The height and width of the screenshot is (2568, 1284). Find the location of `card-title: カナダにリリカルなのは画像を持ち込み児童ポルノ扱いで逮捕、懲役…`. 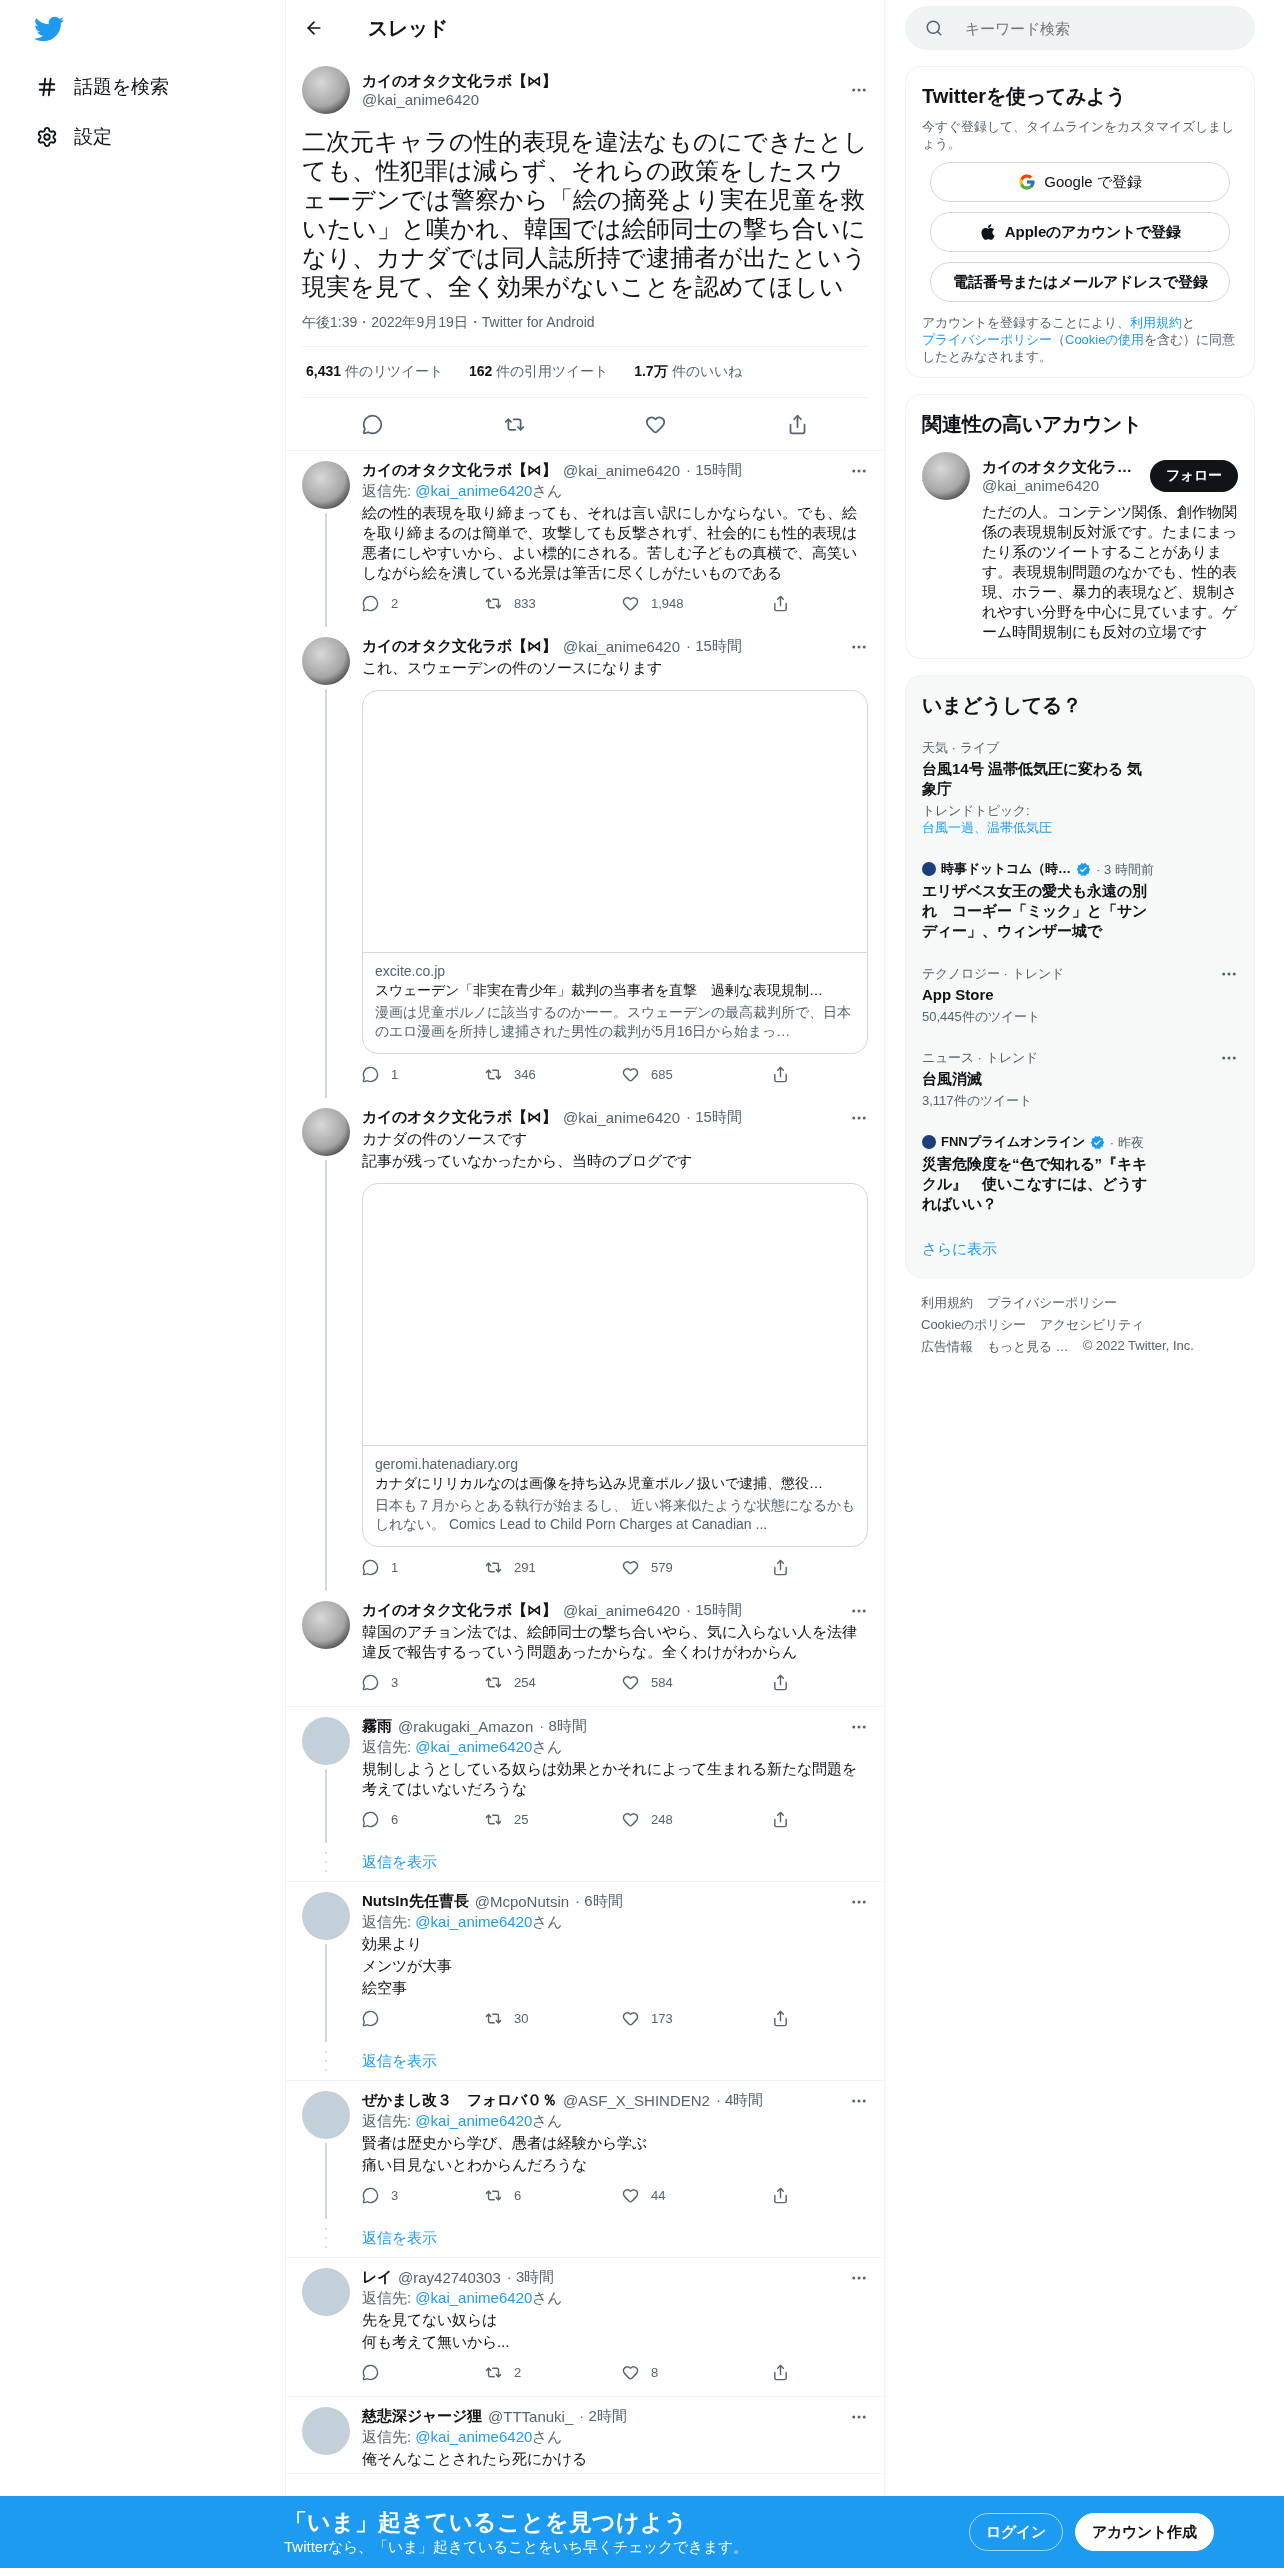

card-title: カナダにリリカルなのは画像を持ち込み児童ポルノ扱いで逮捕、懲役… is located at coordinates (599, 1484).